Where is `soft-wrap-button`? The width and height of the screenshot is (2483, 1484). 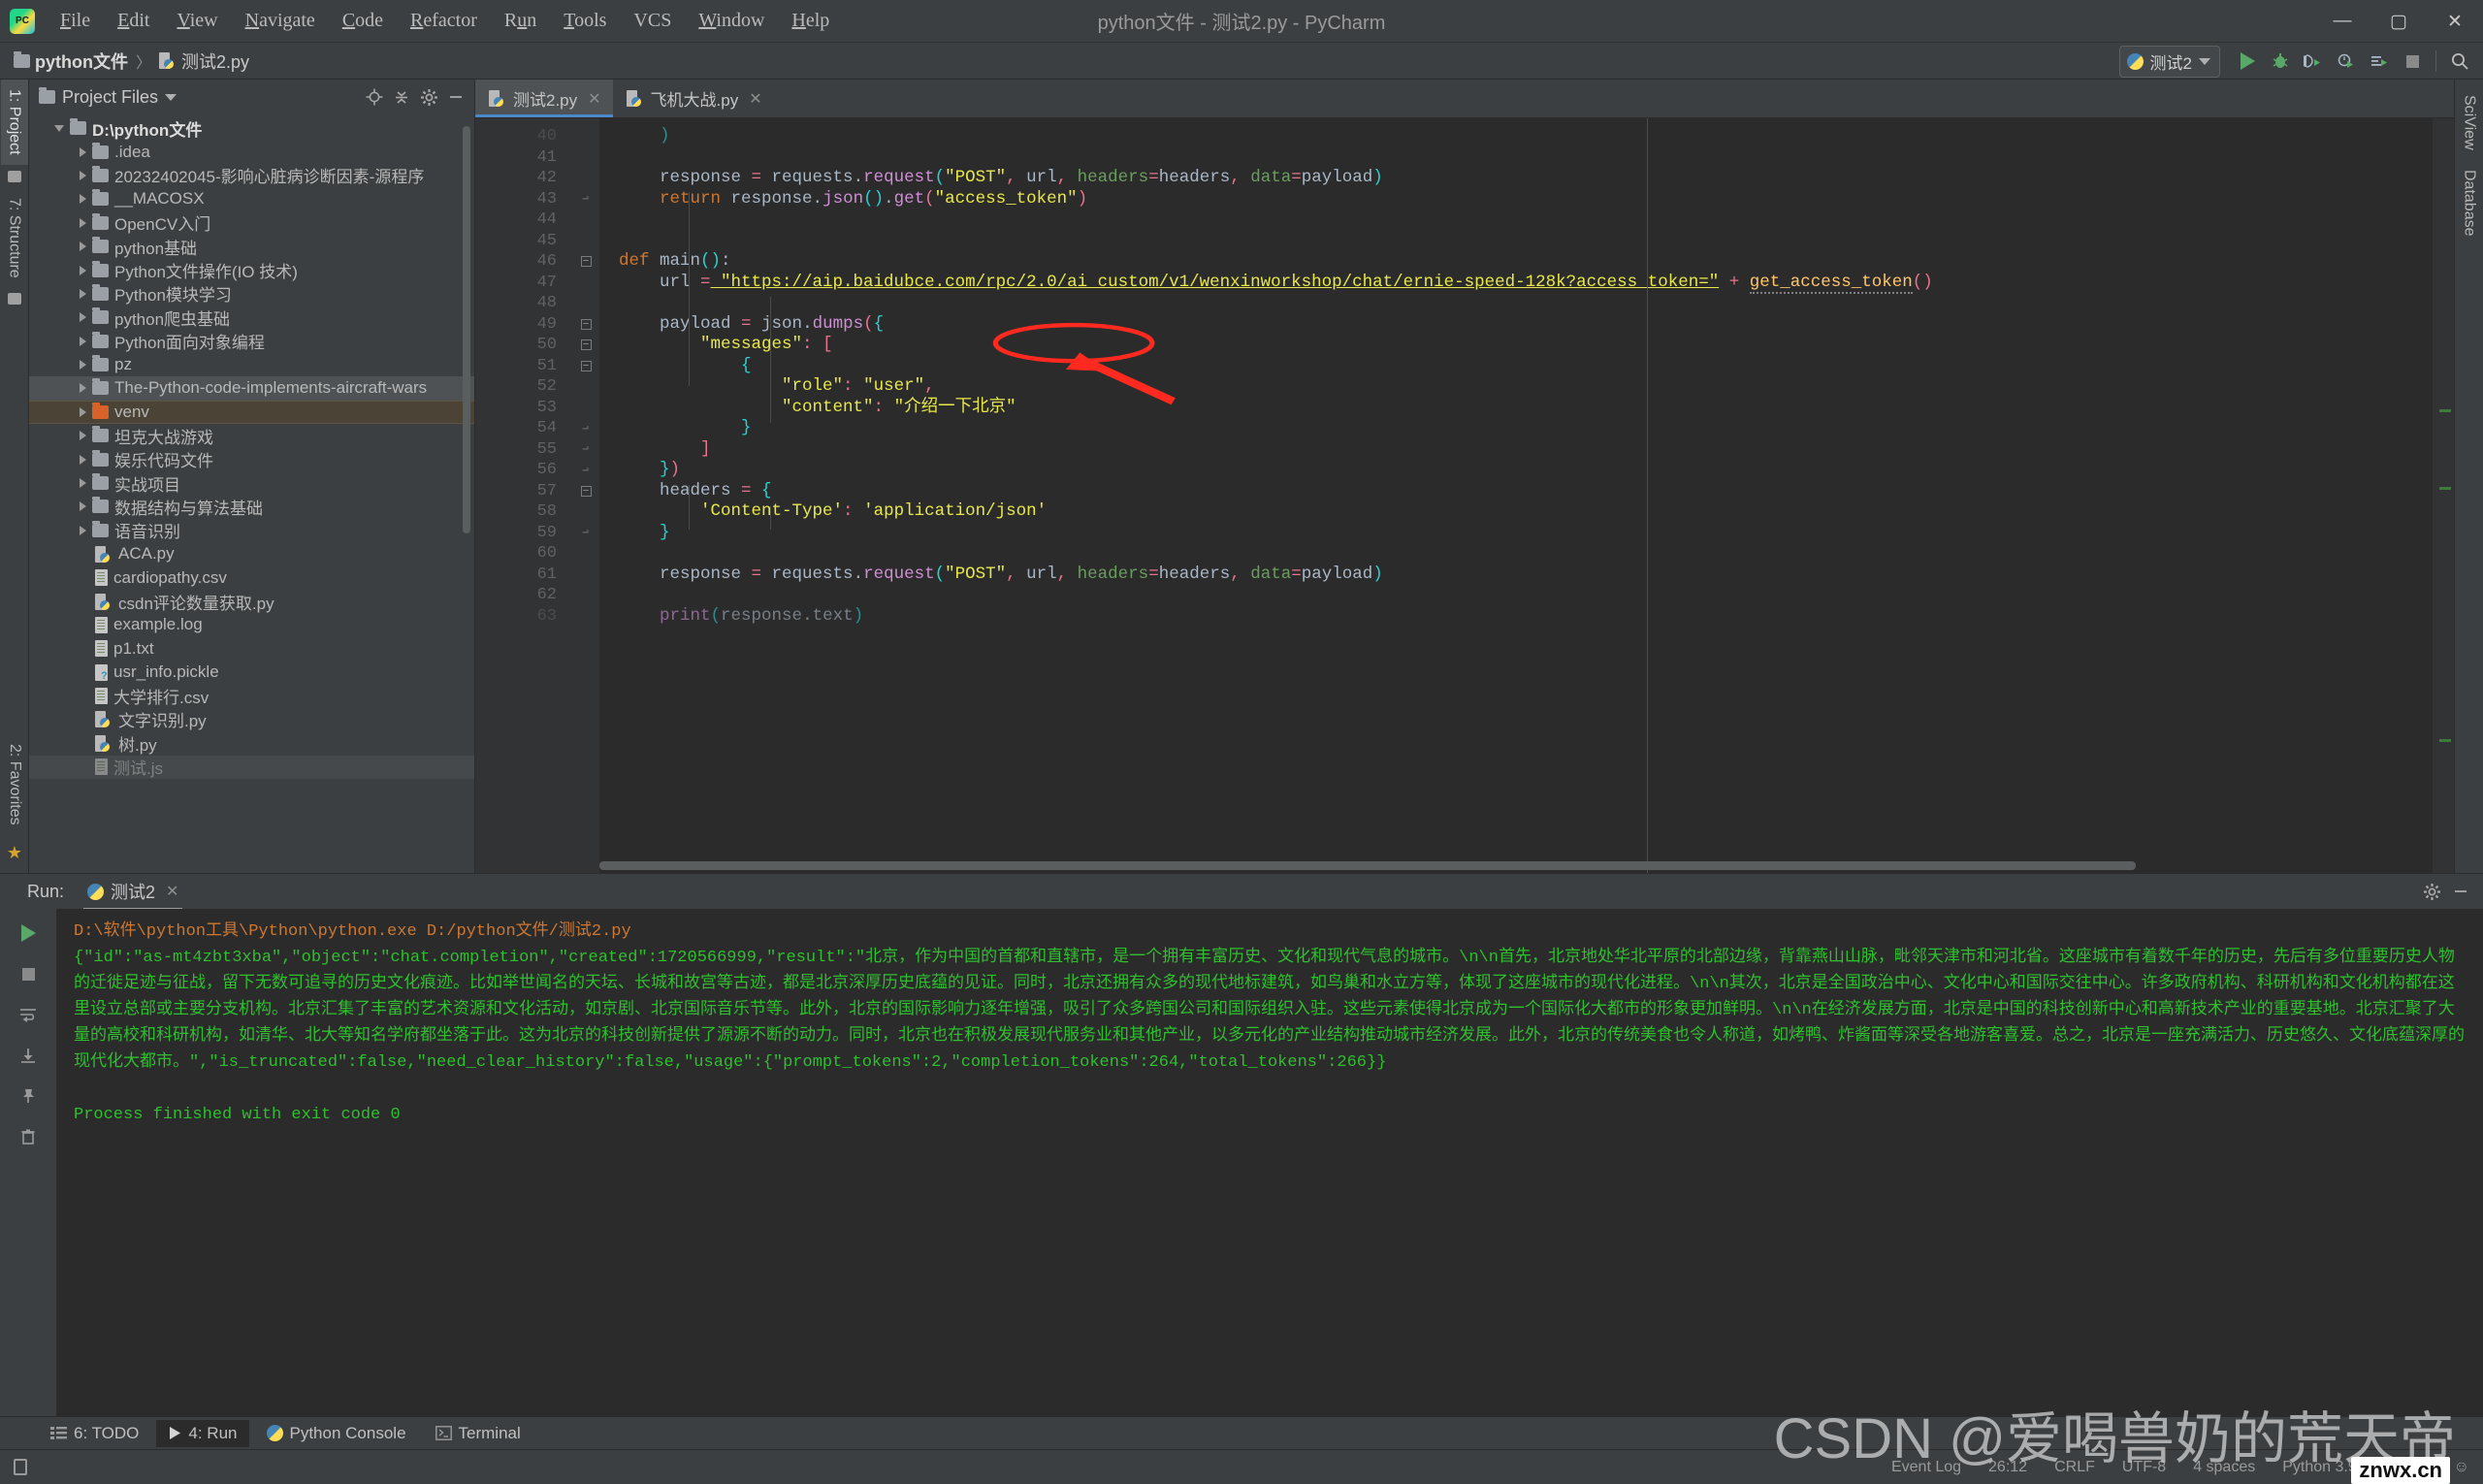 soft-wrap-button is located at coordinates (29, 1015).